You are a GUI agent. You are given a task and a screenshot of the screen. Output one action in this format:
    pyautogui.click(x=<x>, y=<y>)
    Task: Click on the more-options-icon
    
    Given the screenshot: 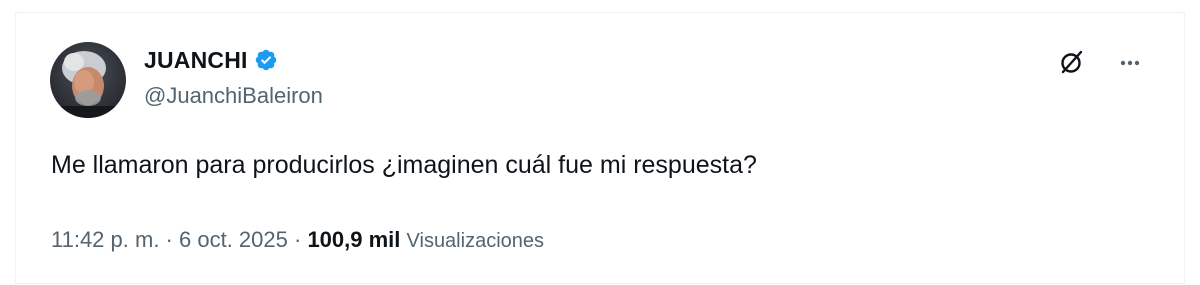 What is the action you would take?
    pyautogui.click(x=1130, y=62)
    